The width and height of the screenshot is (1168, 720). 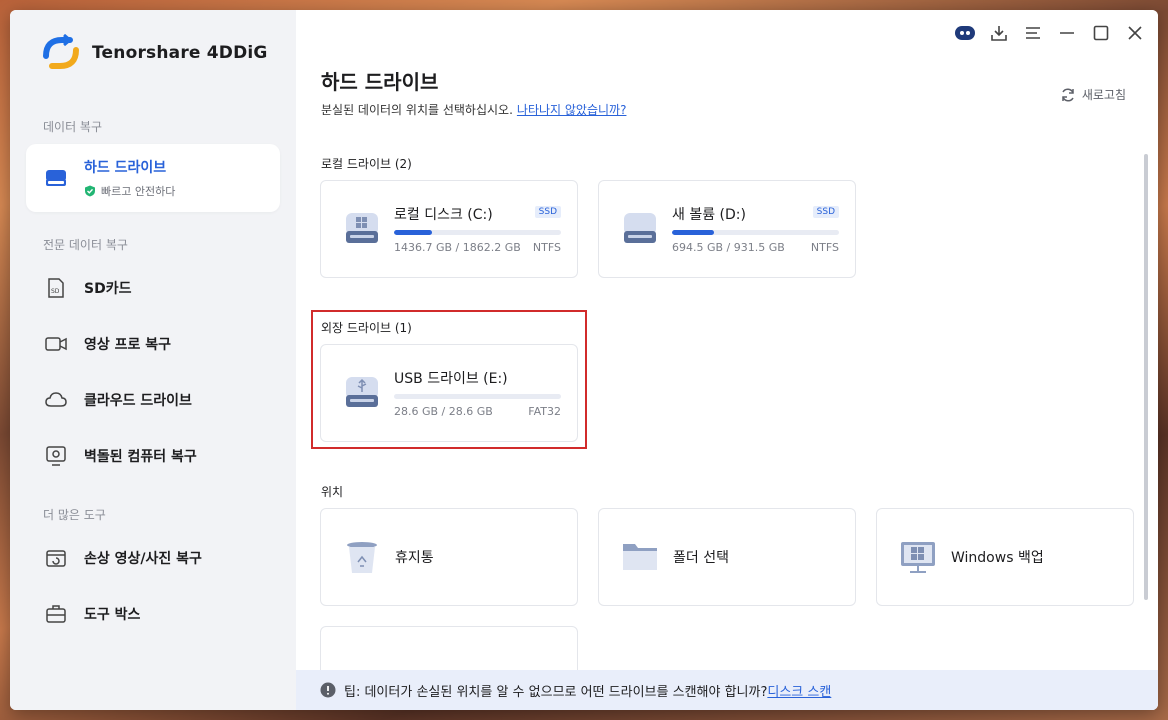 I want to click on sidebar-item-label: 손상 영상/사진 복구, so click(x=143, y=559).